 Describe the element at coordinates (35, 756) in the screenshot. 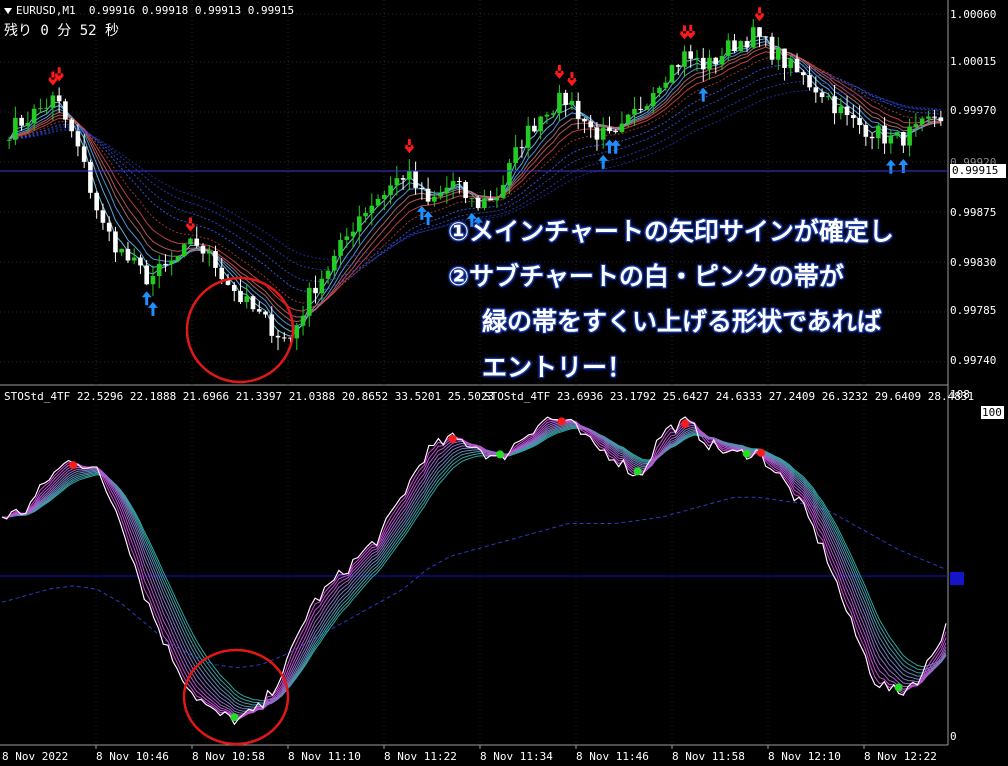

I see `time-tick: 8 Nov 2022` at that location.